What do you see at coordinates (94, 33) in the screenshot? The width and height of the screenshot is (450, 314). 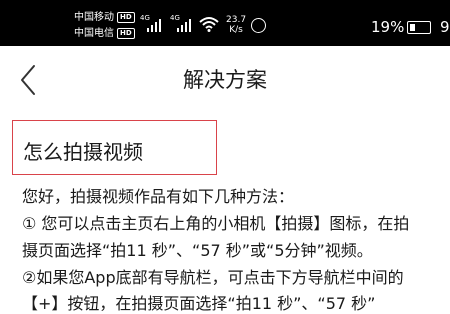 I see `carrier-2-label: 中国电信` at bounding box center [94, 33].